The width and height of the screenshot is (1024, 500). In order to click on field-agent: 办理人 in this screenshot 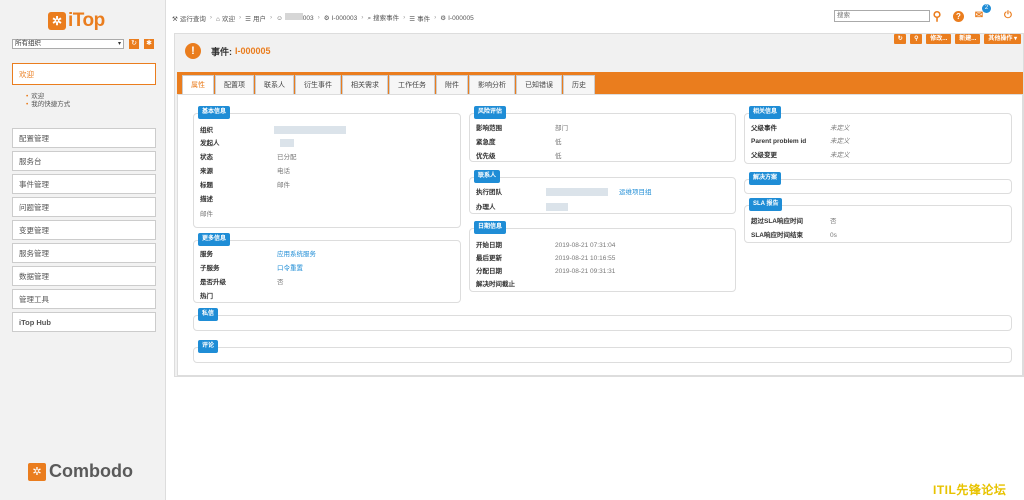, I will do `click(486, 207)`.